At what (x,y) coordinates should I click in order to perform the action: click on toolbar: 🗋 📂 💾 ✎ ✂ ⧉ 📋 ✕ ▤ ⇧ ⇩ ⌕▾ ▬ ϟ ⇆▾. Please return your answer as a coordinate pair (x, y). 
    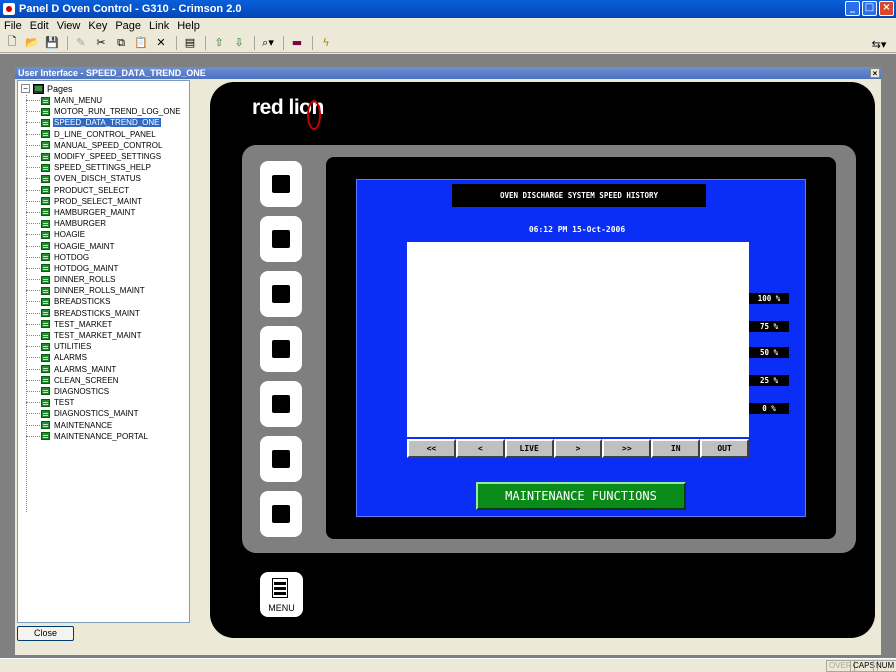
    Looking at the image, I should click on (448, 43).